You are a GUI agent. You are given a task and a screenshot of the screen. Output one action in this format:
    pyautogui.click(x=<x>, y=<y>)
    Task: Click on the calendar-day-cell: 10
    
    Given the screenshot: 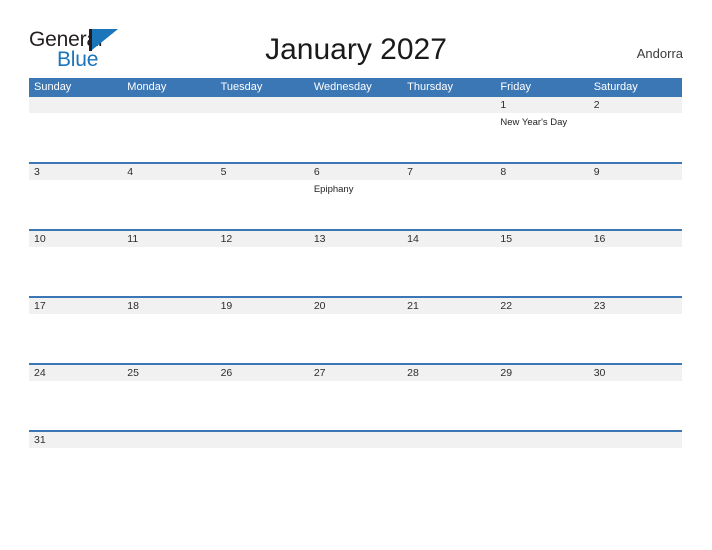 What is the action you would take?
    pyautogui.click(x=76, y=263)
    